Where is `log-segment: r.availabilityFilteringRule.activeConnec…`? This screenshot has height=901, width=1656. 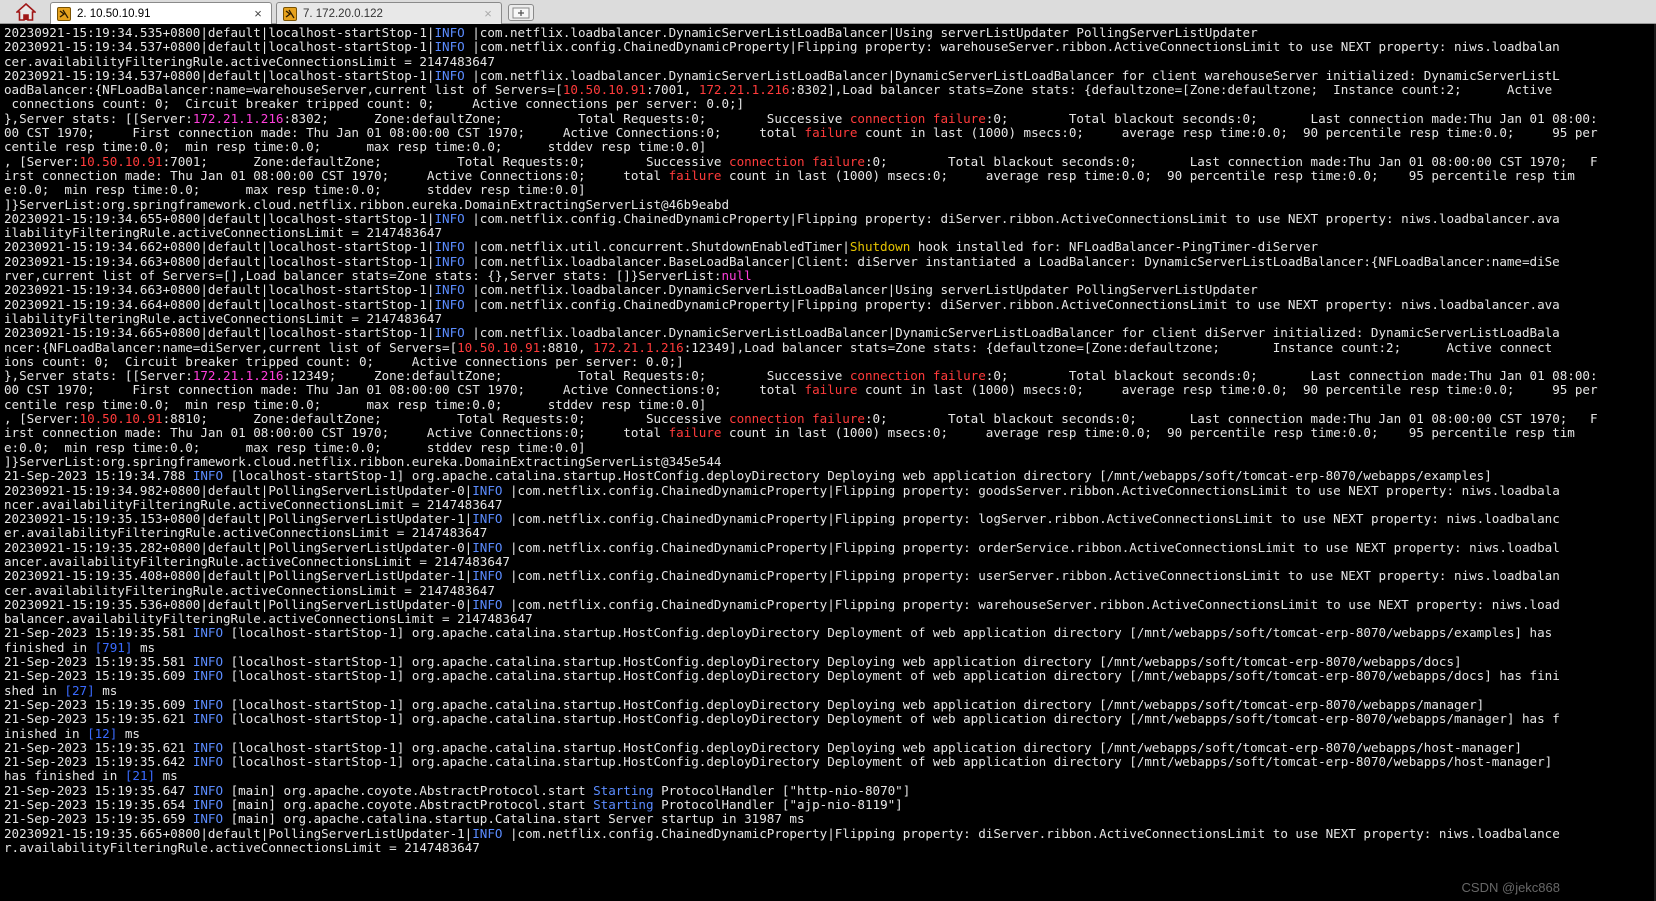 log-segment: r.availabilityFilteringRule.activeConnec… is located at coordinates (242, 847).